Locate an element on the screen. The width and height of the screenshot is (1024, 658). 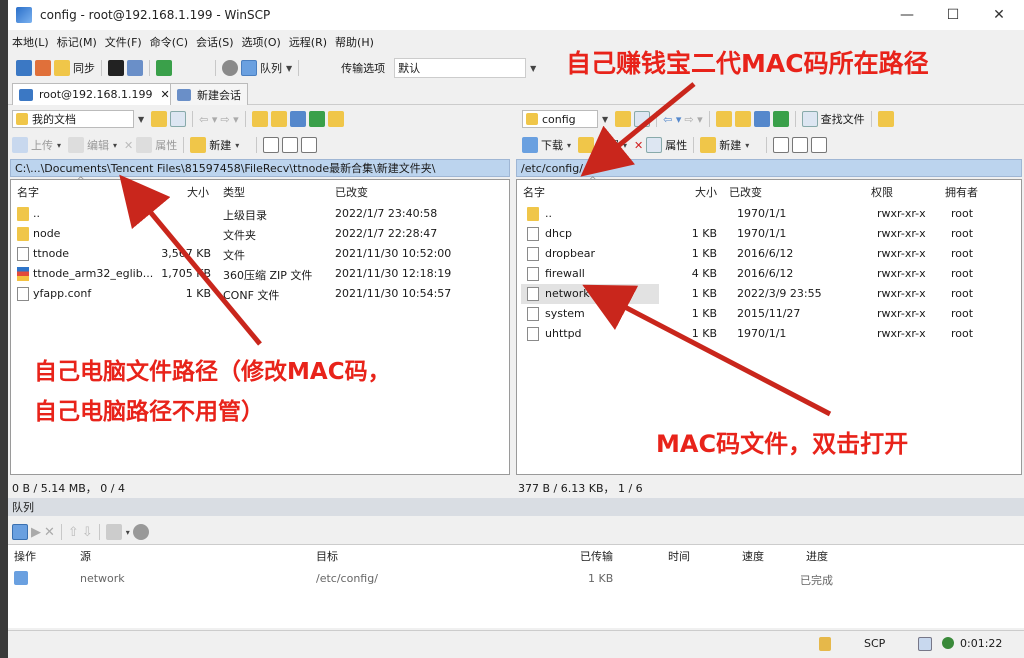
queue-col-target: 目标 is located at coordinates (327, 556).